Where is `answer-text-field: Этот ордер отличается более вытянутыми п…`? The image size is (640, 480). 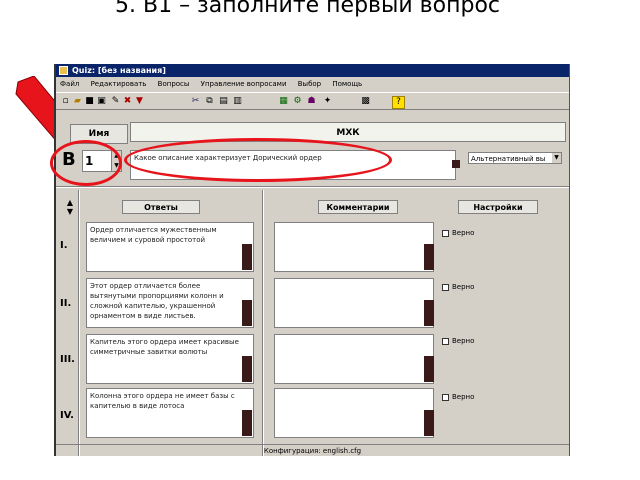
answer-text-field: Этот ордер отличается более вытянутыми п… is located at coordinates (170, 303).